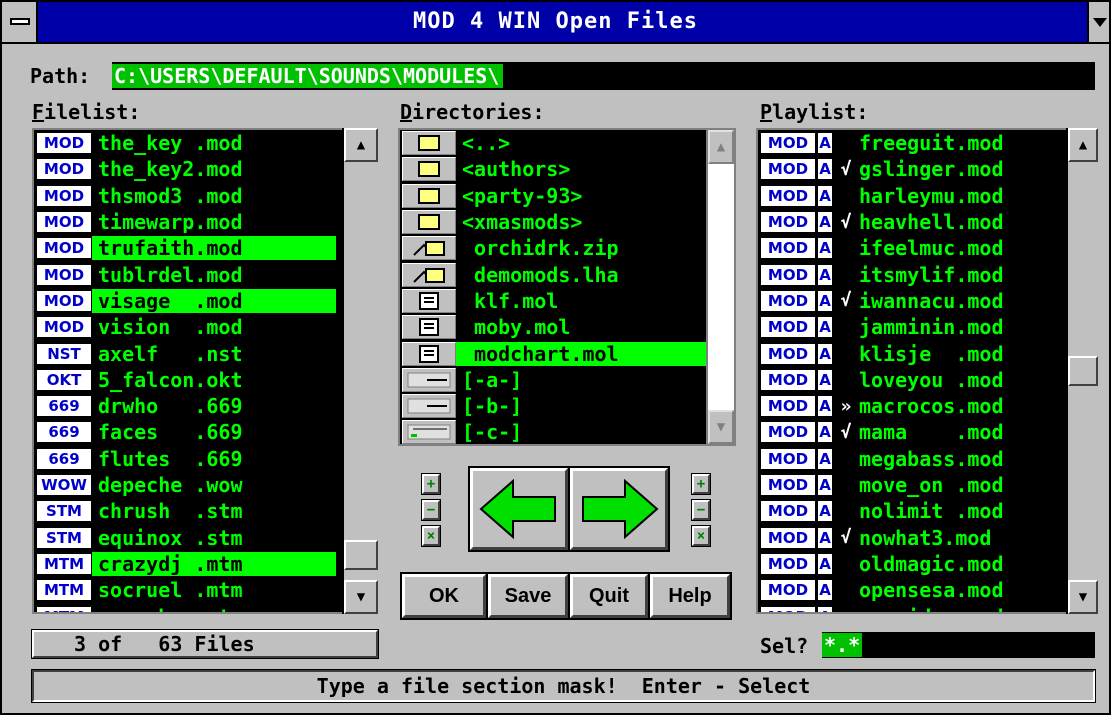 The width and height of the screenshot is (1111, 715). Describe the element at coordinates (185, 564) in the screenshot. I see `file-list-item: MTM crazydj .mtm` at that location.